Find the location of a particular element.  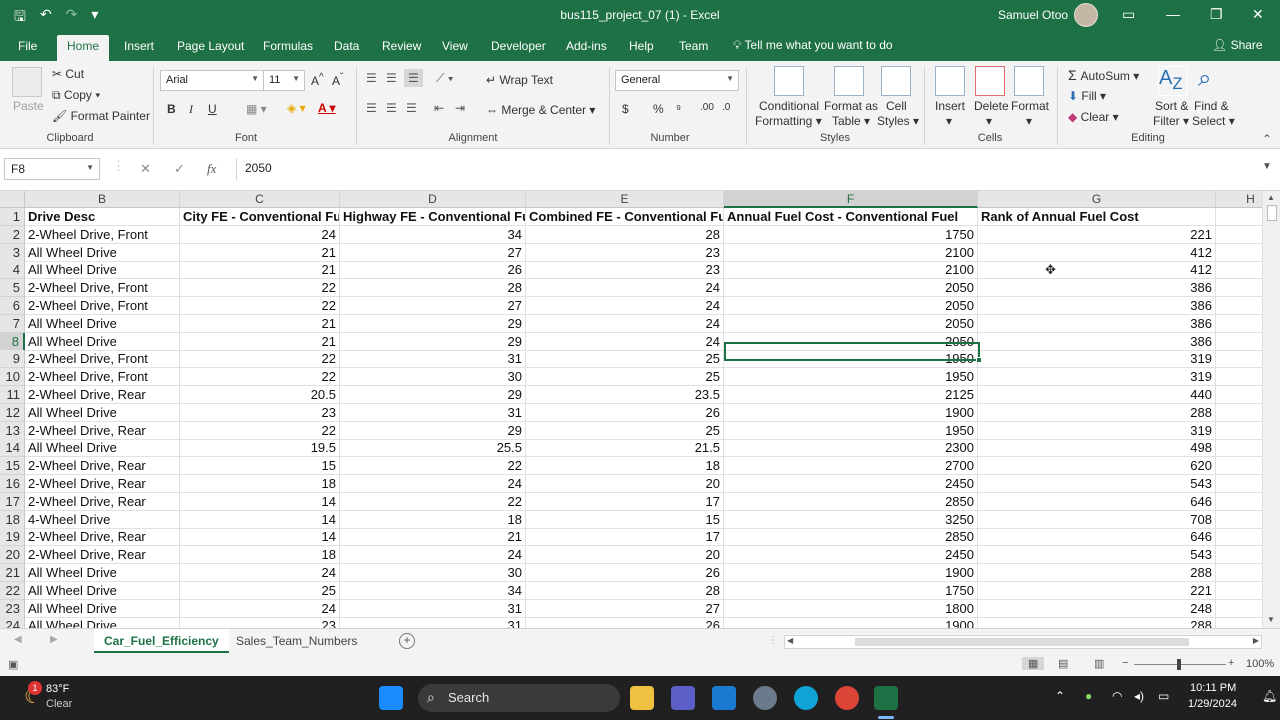

cell-f9: 1950 is located at coordinates (851, 359).